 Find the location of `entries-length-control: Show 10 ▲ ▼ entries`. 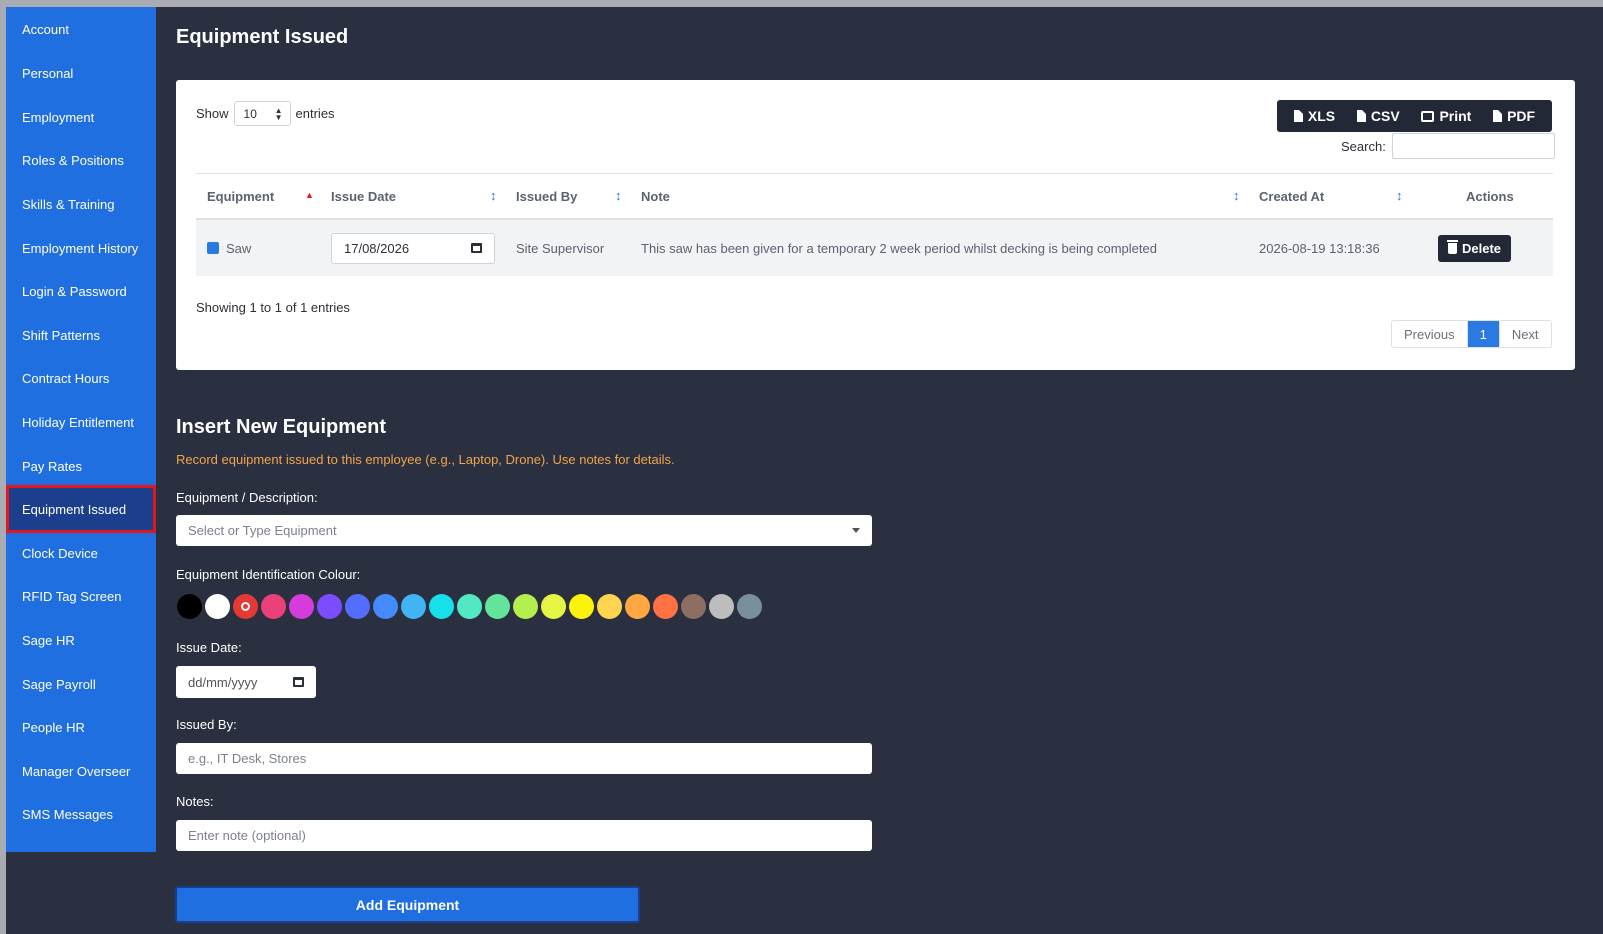

entries-length-control: Show 10 ▲ ▼ entries is located at coordinates (265, 113).